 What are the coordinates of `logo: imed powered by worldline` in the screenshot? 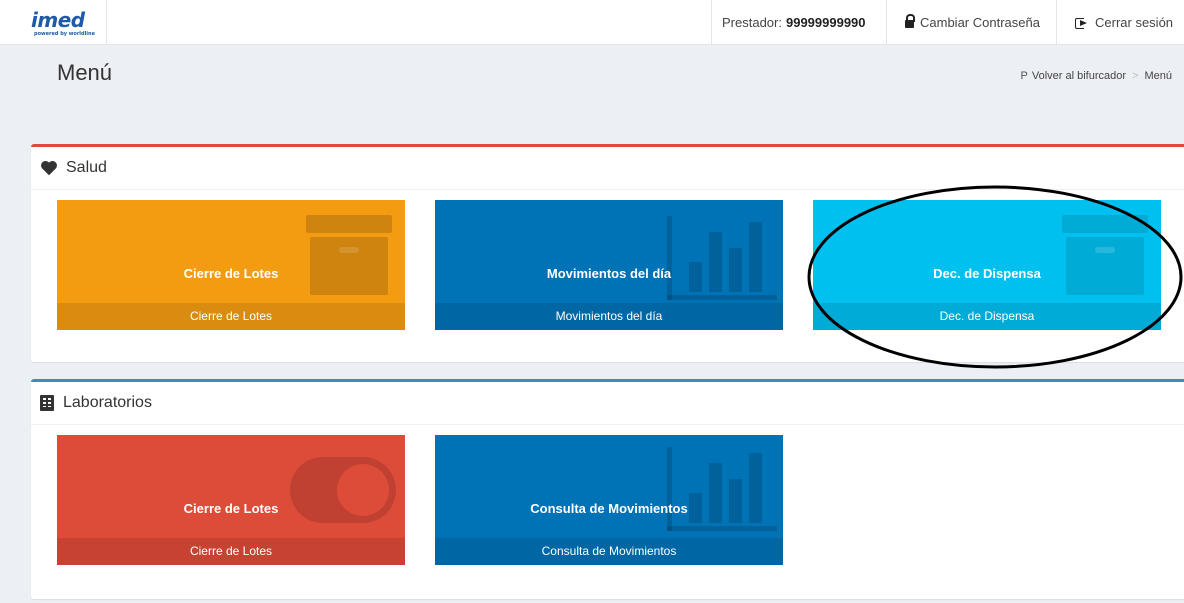 It's located at (53, 22).